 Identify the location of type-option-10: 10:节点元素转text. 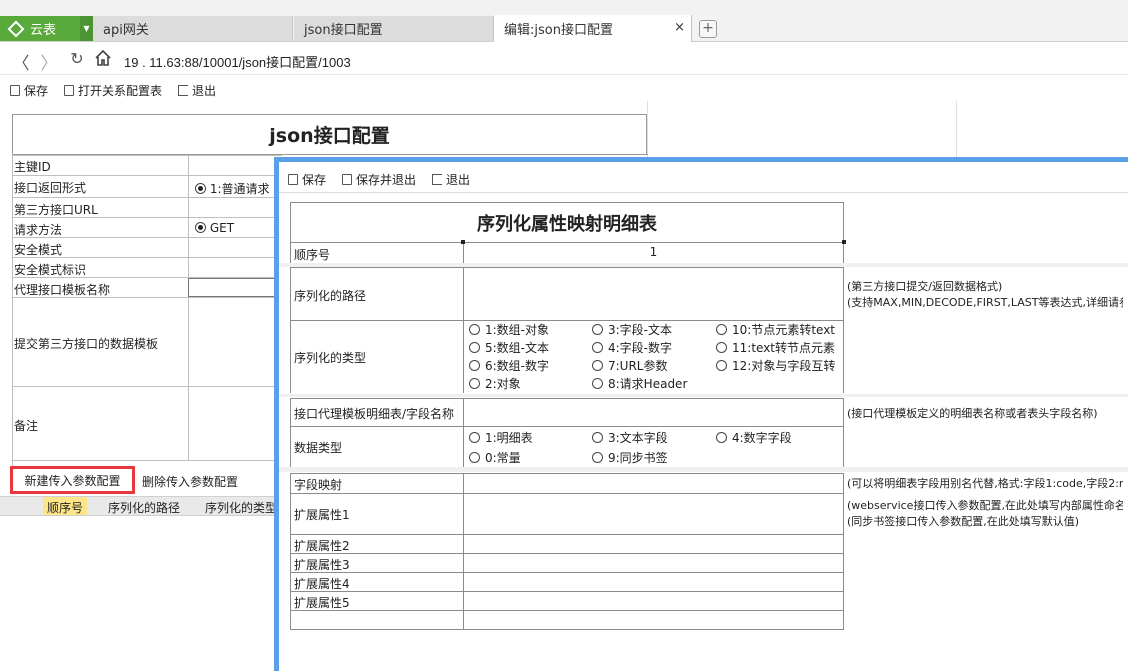
(775, 329).